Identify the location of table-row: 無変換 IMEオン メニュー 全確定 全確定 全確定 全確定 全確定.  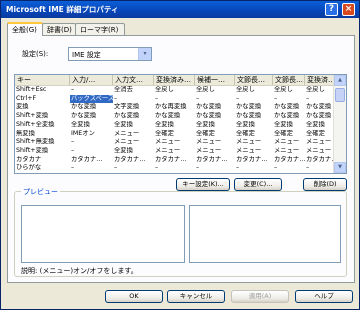
(175, 134).